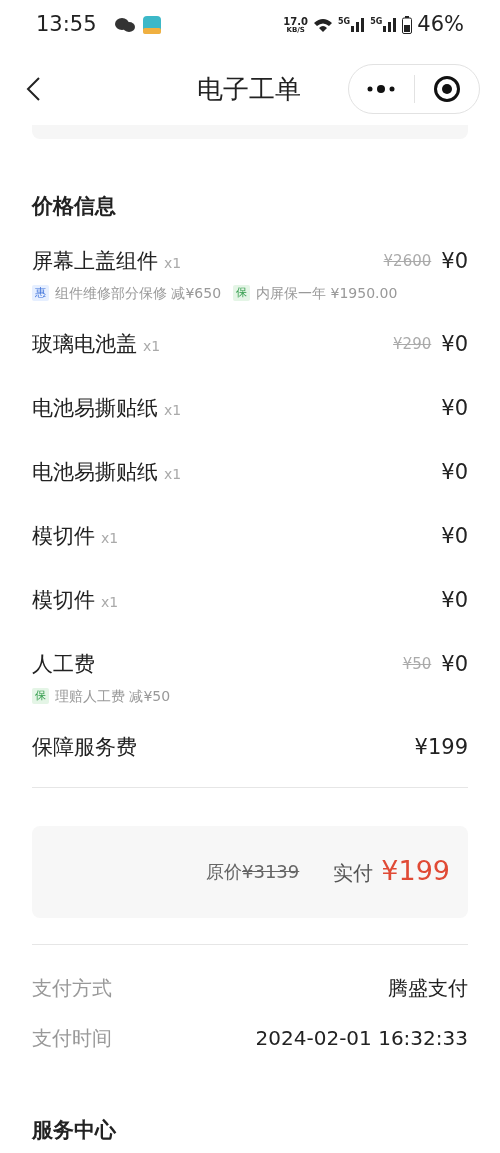 This screenshot has height=1153, width=500. Describe the element at coordinates (327, 293) in the screenshot. I see `tag-text: 内屏保一年 ¥1950.00` at that location.